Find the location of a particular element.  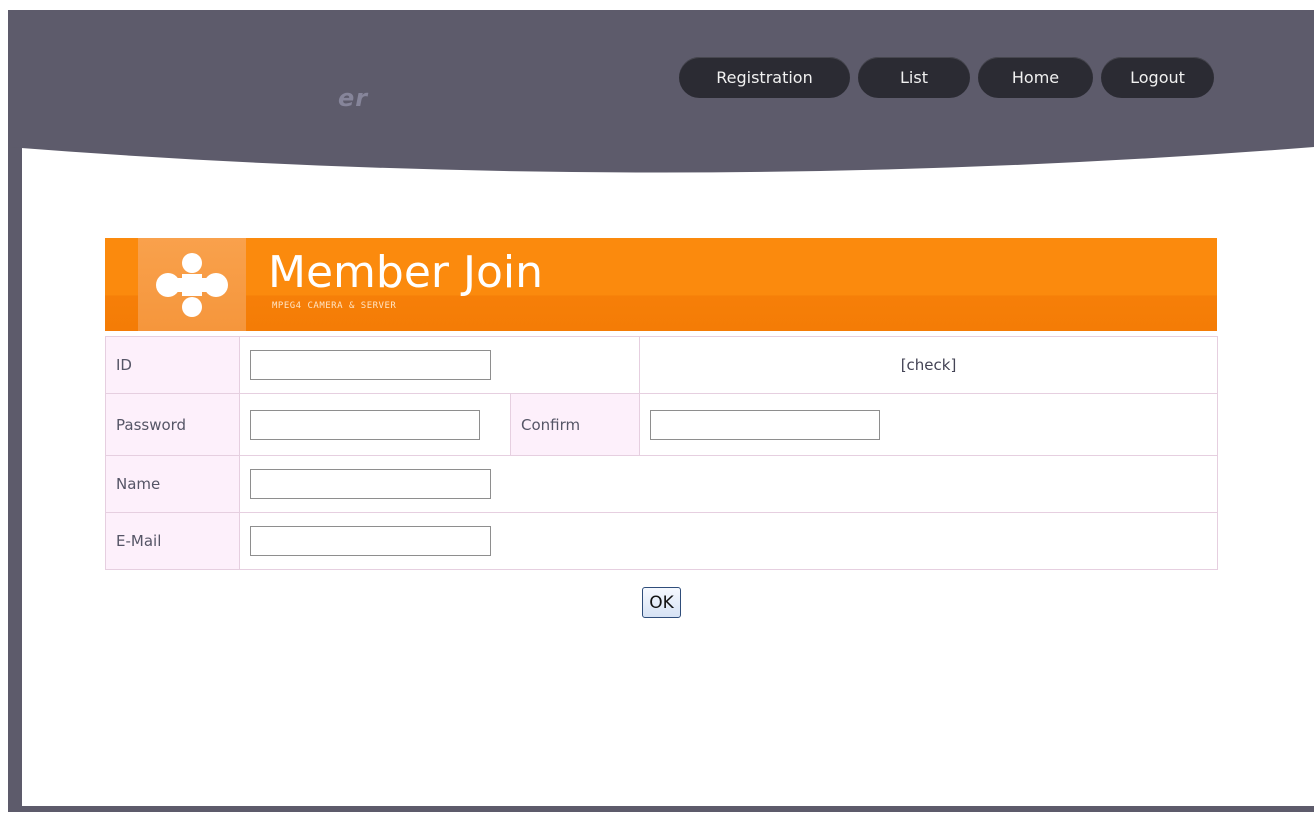

form-row-id: ID [check] is located at coordinates (661, 365).